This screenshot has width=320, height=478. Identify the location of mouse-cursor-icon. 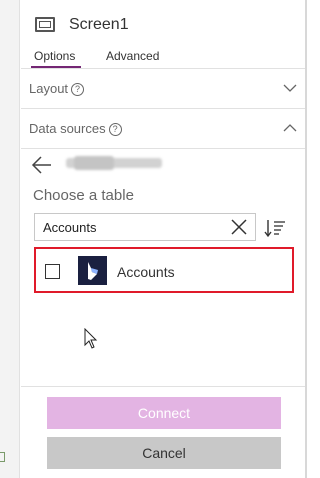
(91, 338).